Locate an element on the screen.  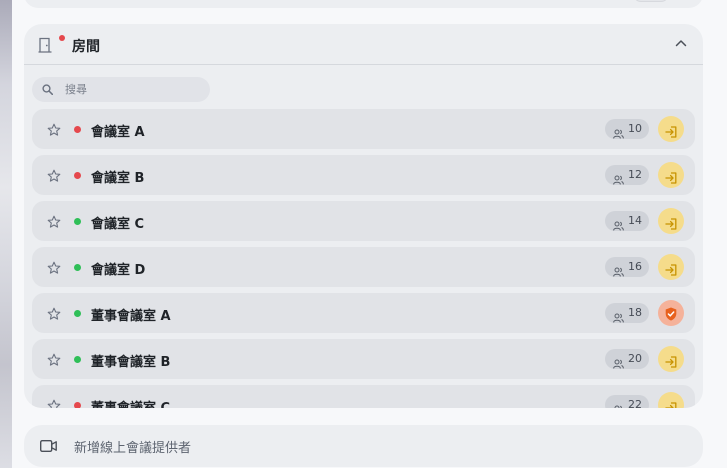
notification-dot is located at coordinates (62, 38).